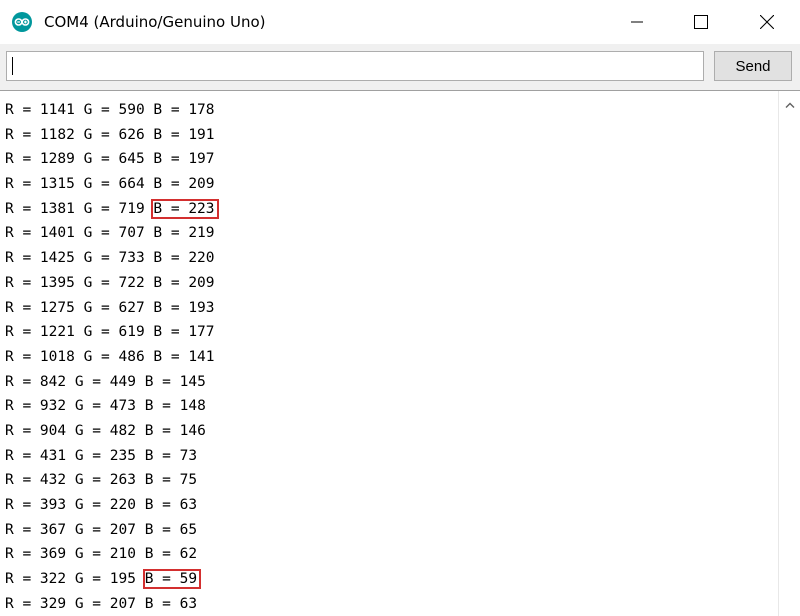  I want to click on line-prefix: R = 932 G = 473, so click(75, 406).